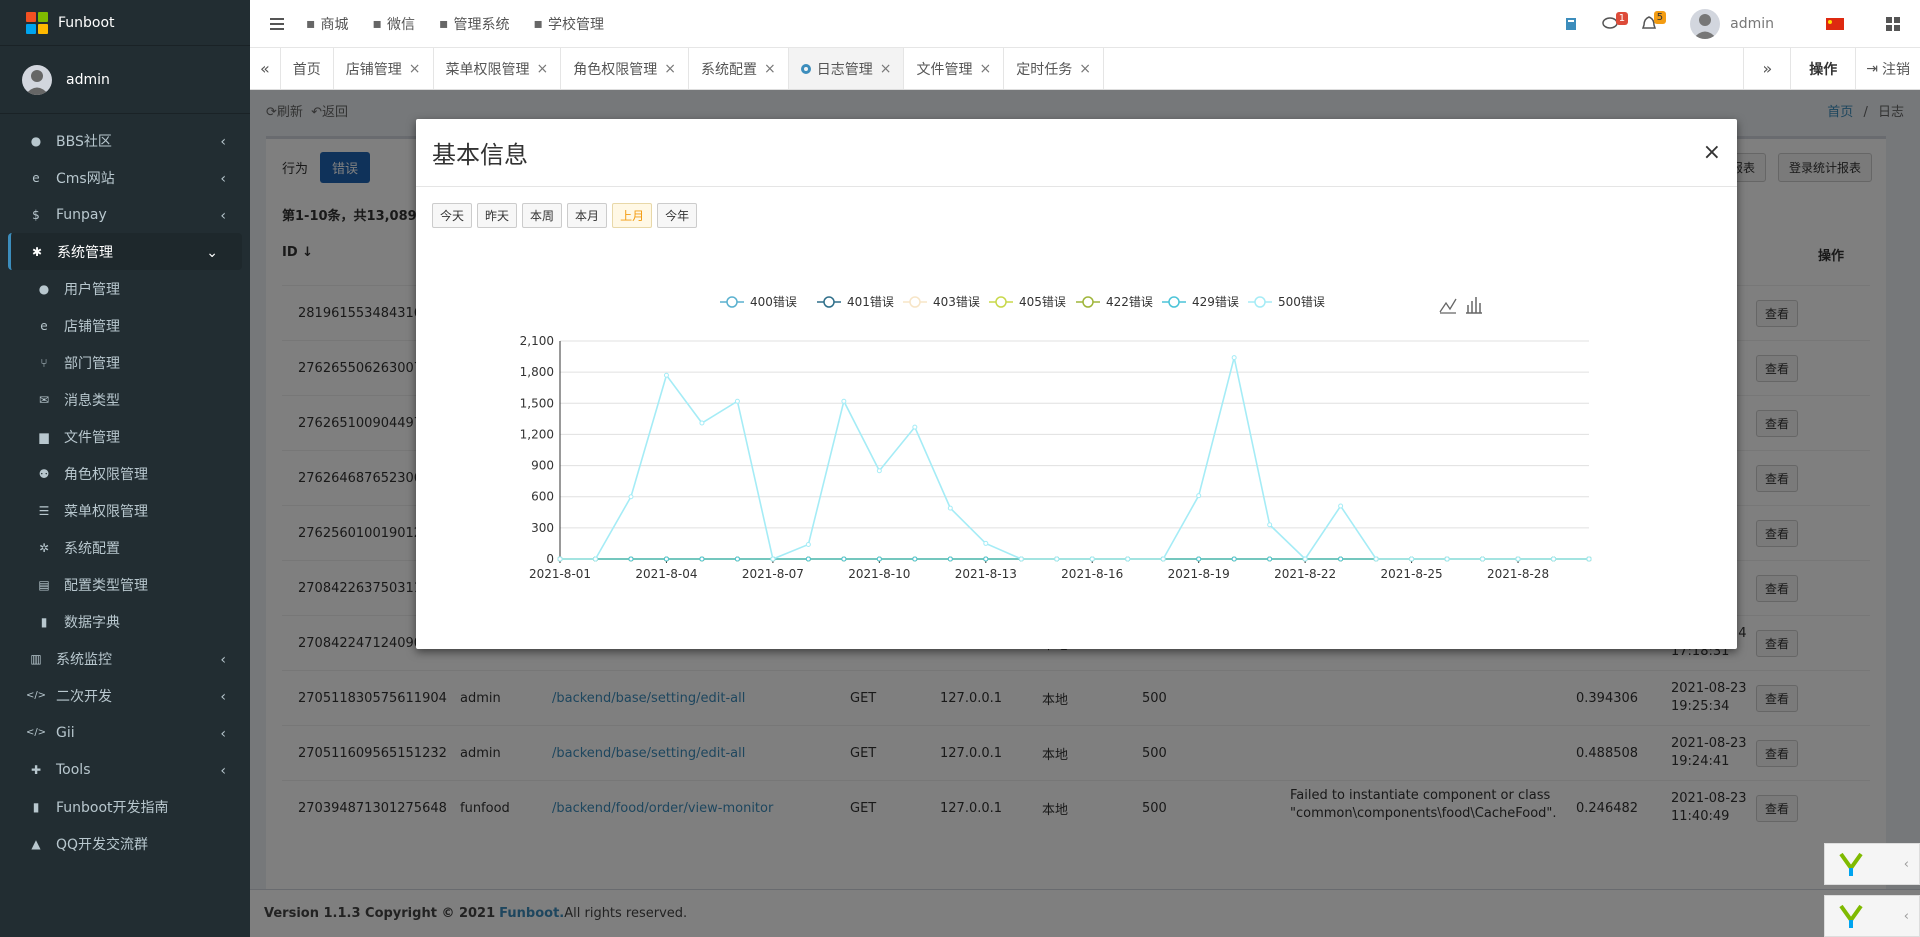 Image resolution: width=1920 pixels, height=937 pixels. Describe the element at coordinates (125, 140) in the screenshot. I see `sidebar-item: ● BBS社区 ‹` at that location.